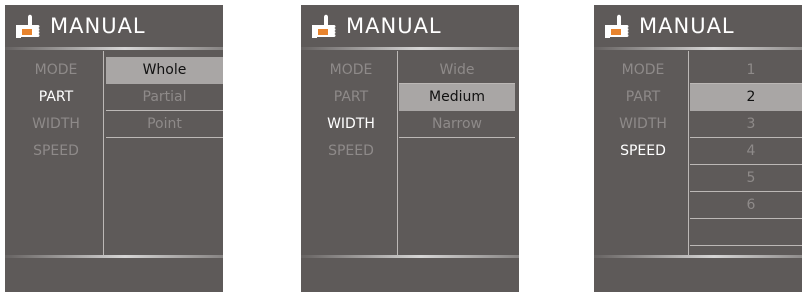 This screenshot has height=292, width=802. I want to click on option-speed-2: 2, so click(746, 97).